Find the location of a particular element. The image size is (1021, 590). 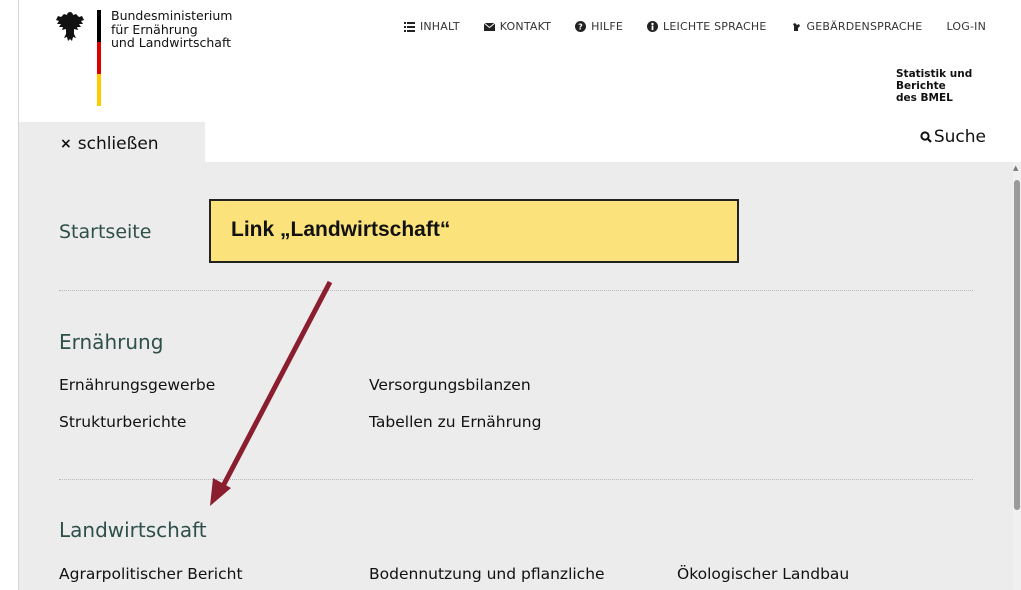

german-flag-bar is located at coordinates (99, 58).